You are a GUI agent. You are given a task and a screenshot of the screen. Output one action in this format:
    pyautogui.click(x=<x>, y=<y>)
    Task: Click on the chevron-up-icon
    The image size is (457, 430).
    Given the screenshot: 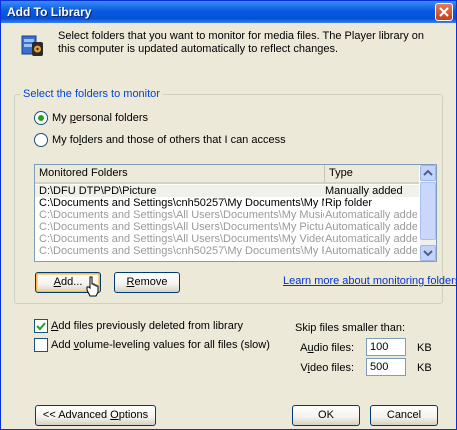 What is the action you would take?
    pyautogui.click(x=428, y=172)
    